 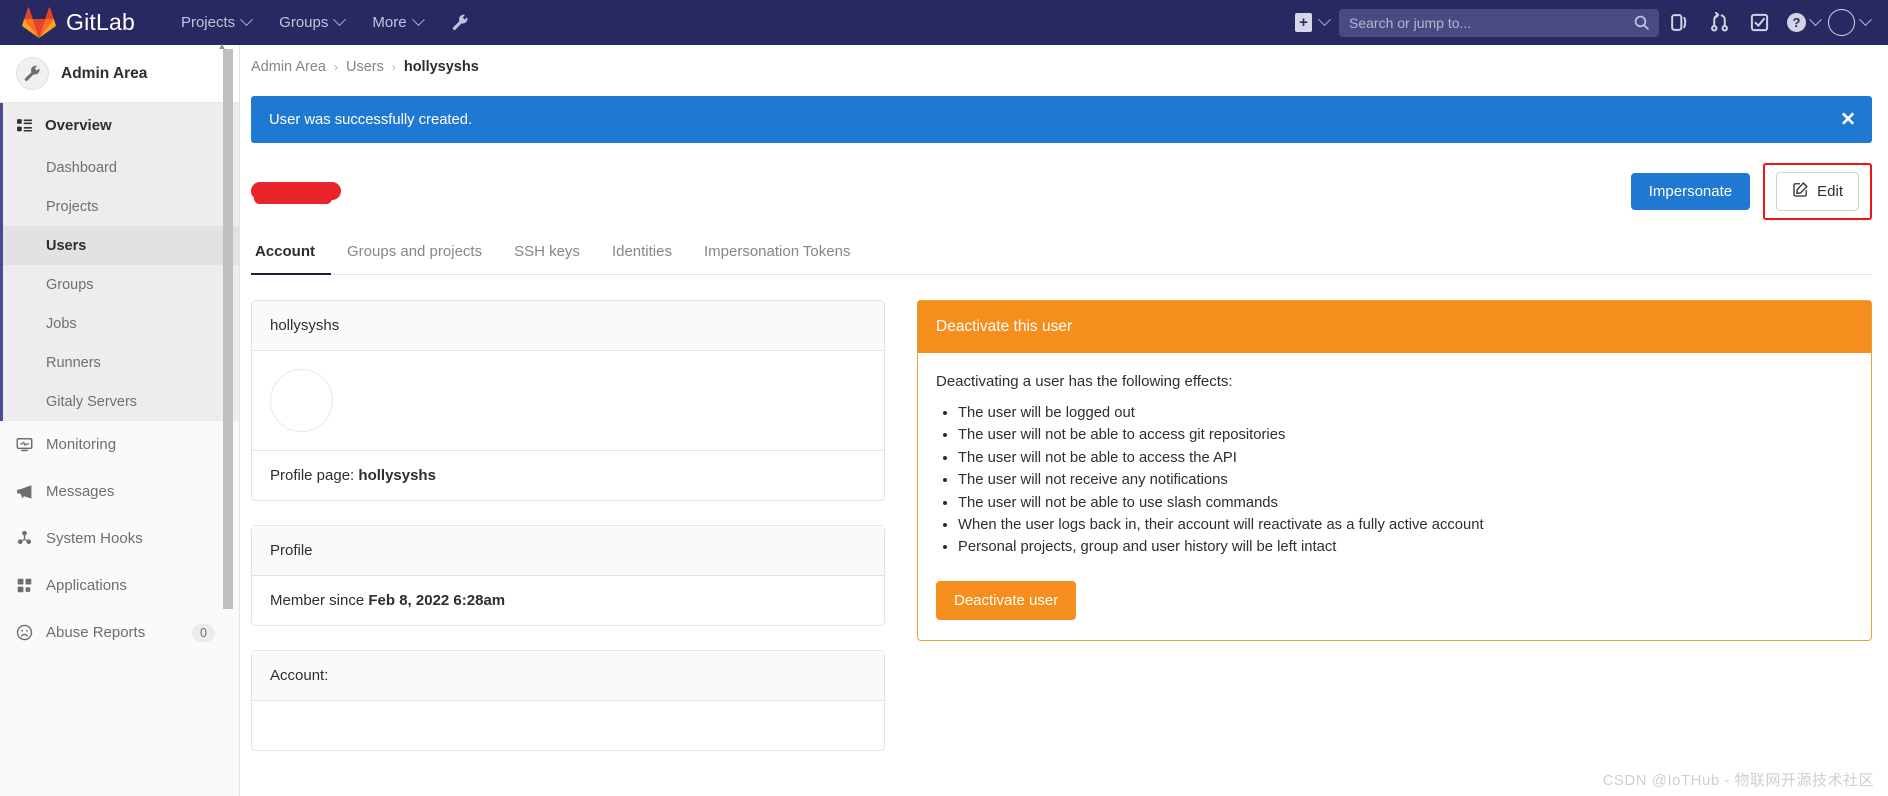 What do you see at coordinates (568, 326) in the screenshot?
I see `user-card-header: hollysyshs` at bounding box center [568, 326].